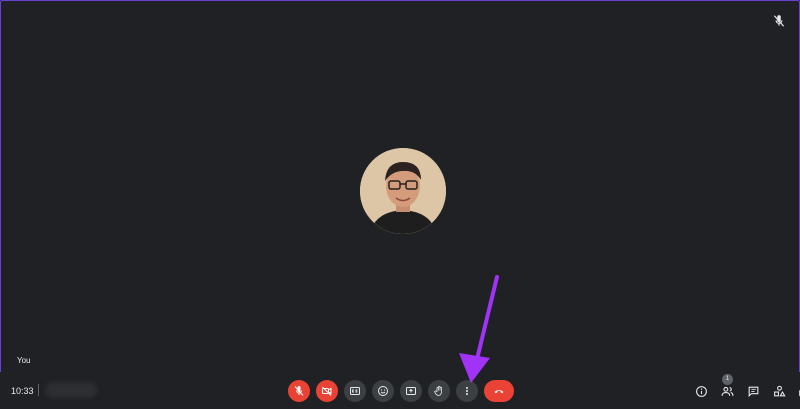  I want to click on mic-toggle-button, so click(299, 391).